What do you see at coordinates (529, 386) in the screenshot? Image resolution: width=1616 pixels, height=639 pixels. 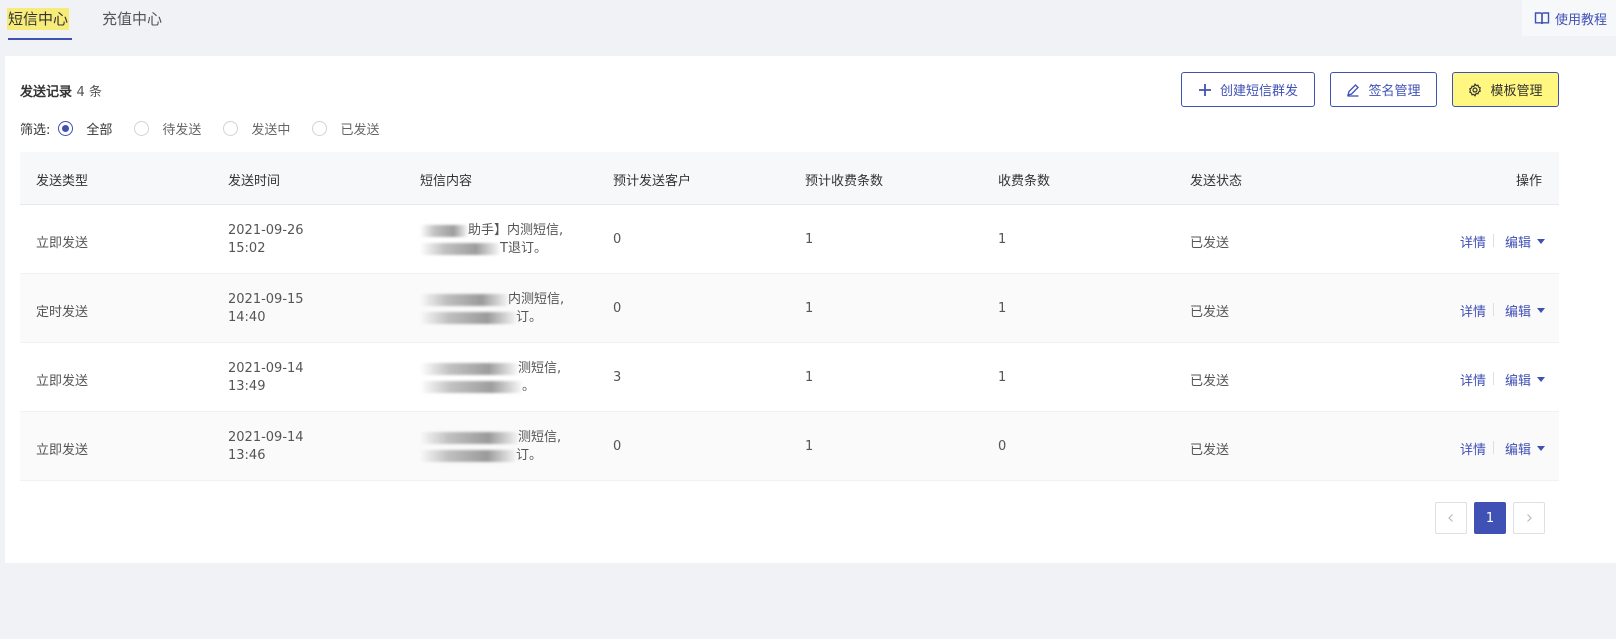 I see `sms-content-line: 。` at bounding box center [529, 386].